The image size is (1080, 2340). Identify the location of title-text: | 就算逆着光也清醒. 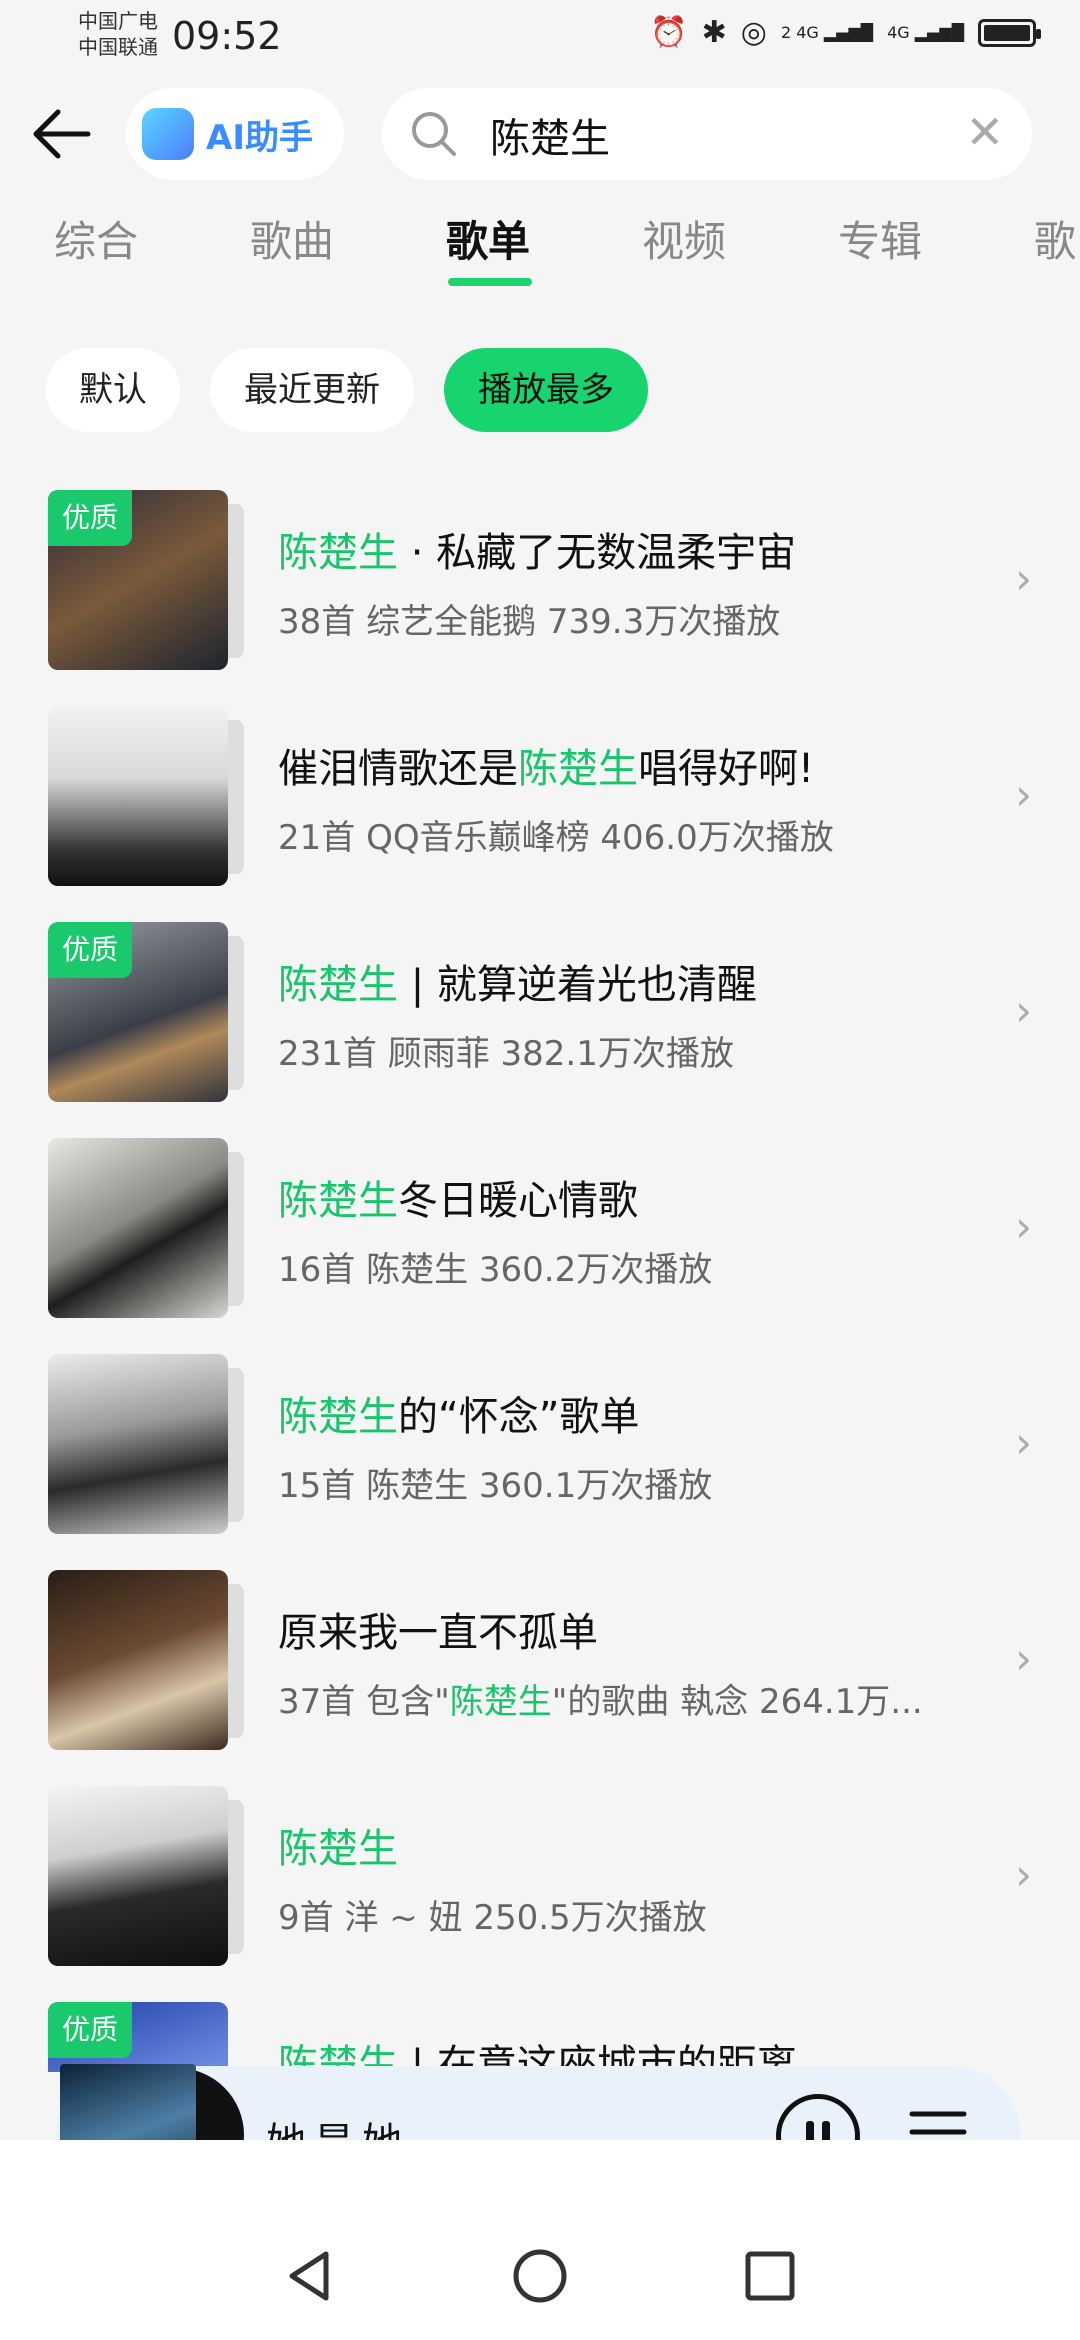
(577, 985).